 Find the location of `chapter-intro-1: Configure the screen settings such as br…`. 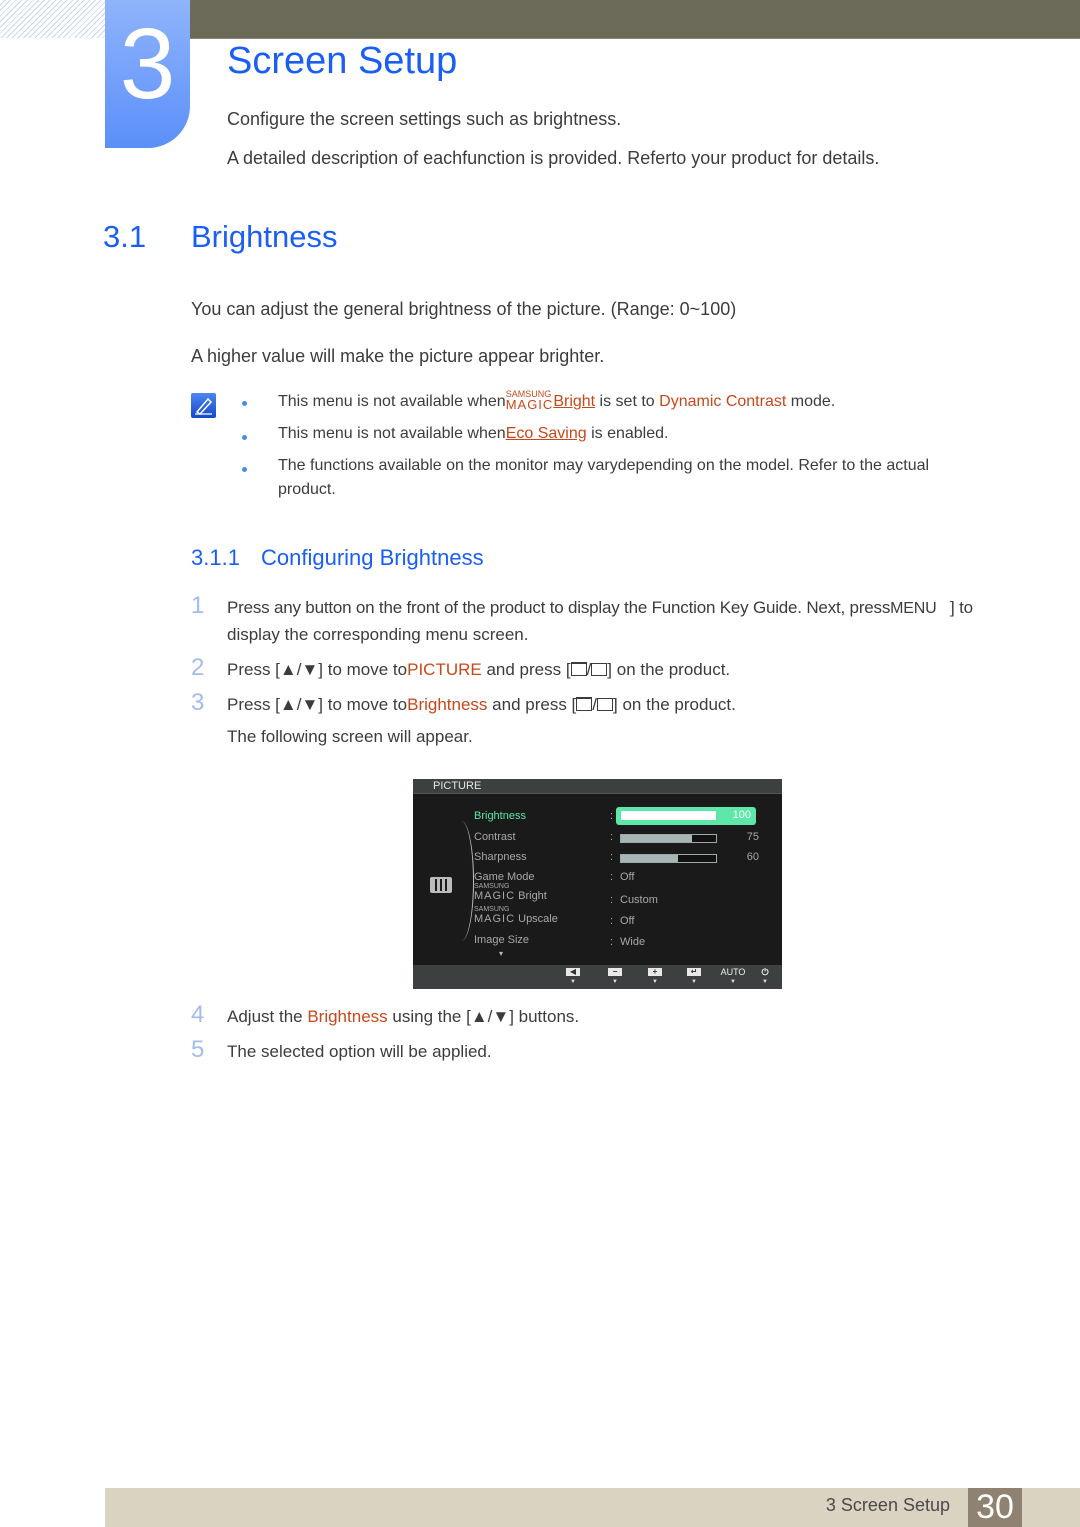

chapter-intro-1: Configure the screen settings such as br… is located at coordinates (424, 119).